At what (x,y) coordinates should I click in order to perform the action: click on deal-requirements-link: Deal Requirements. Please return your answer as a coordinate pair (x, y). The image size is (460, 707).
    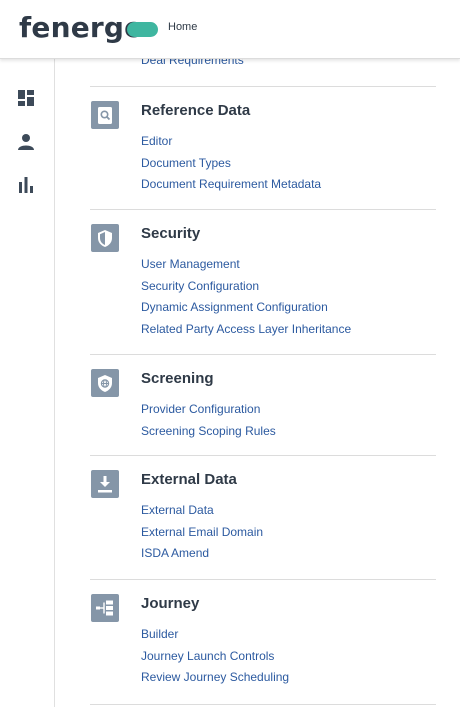
    Looking at the image, I should click on (192, 63).